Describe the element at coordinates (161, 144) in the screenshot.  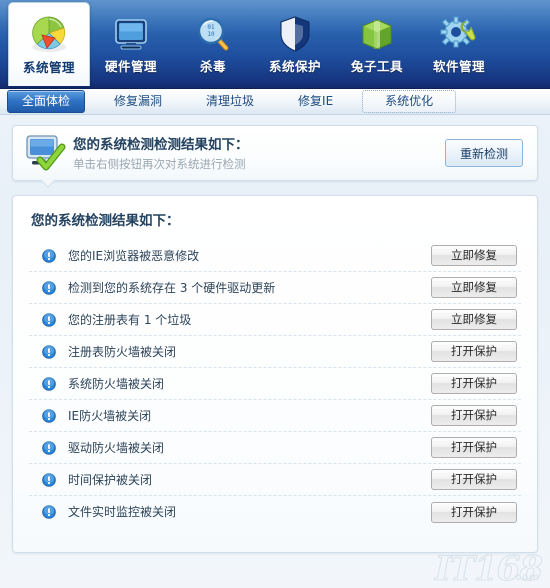
I see `status-title: 您的系统检测检测结果如下：` at that location.